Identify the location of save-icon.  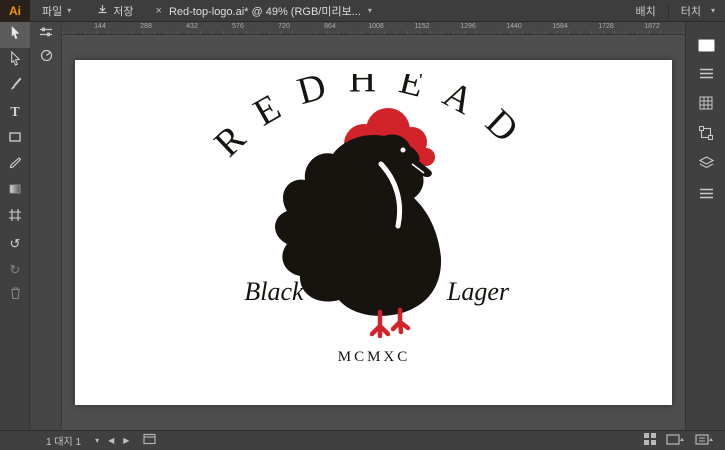
(102, 11).